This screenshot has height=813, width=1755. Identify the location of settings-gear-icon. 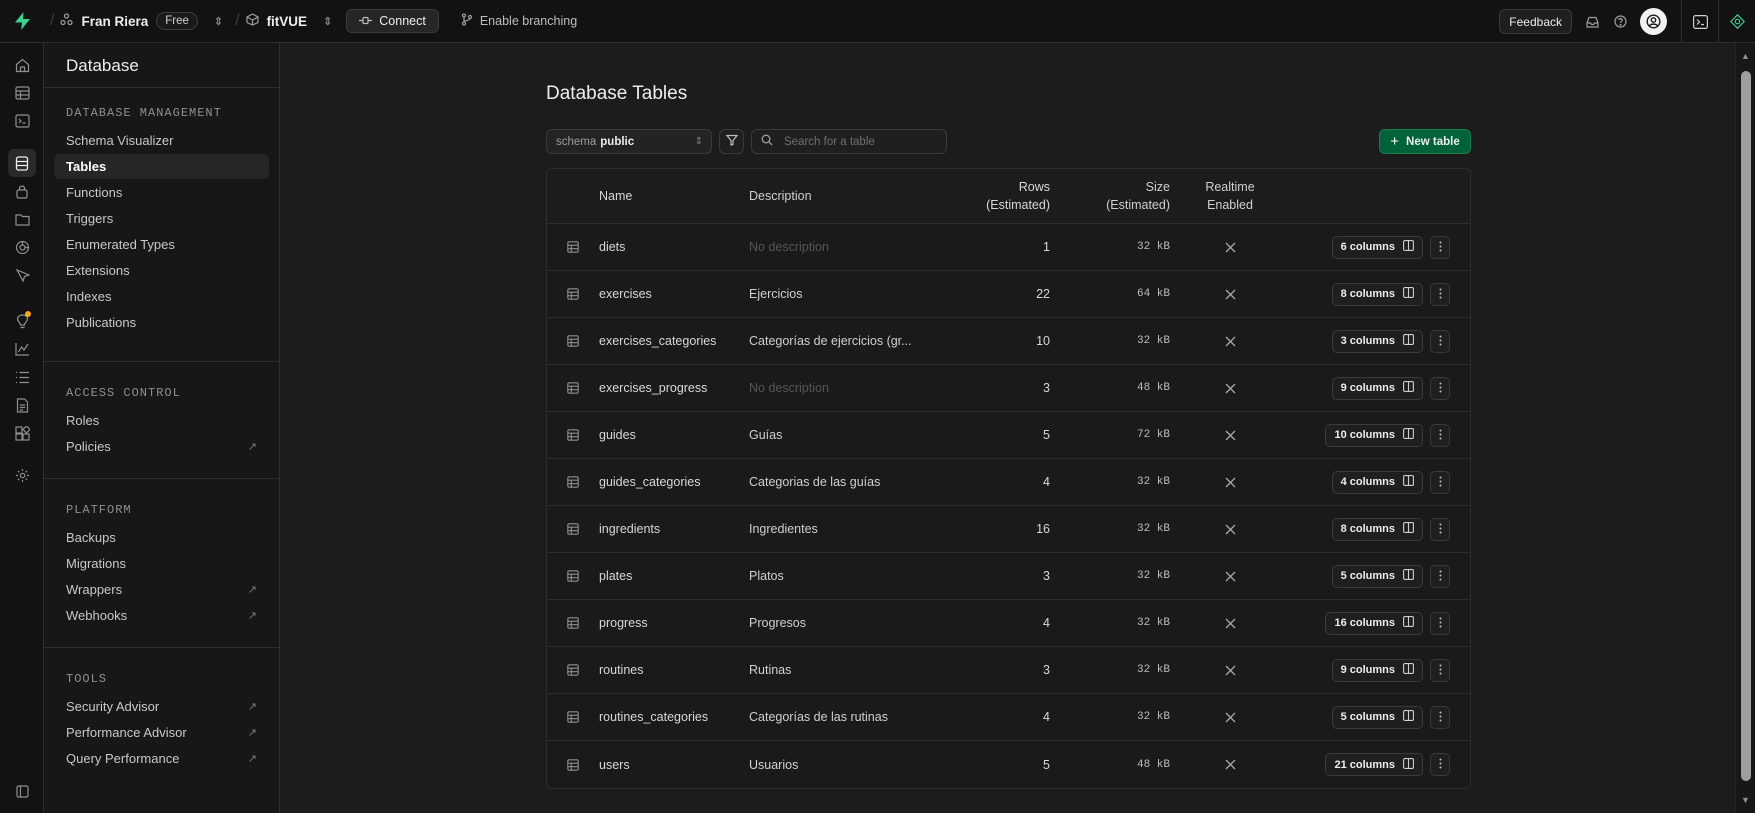
(22, 475).